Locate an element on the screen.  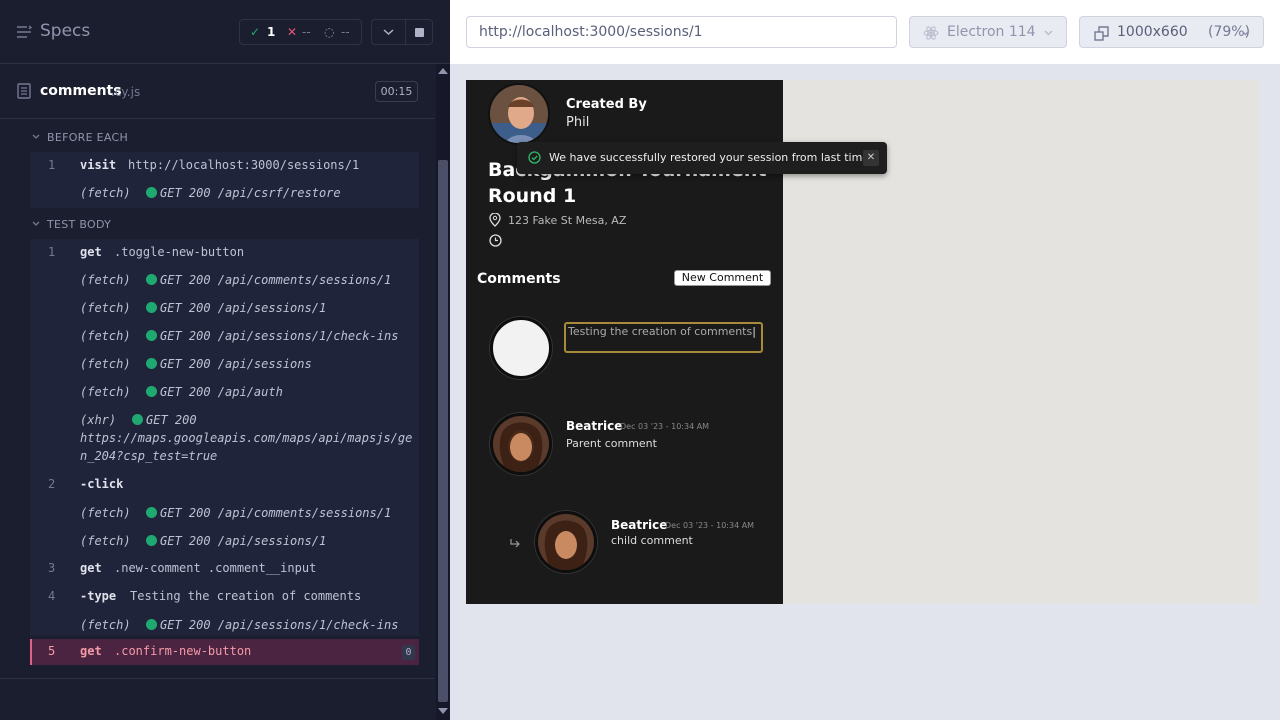
url-text: http://localhost:3000/sessions/1 is located at coordinates (591, 32).